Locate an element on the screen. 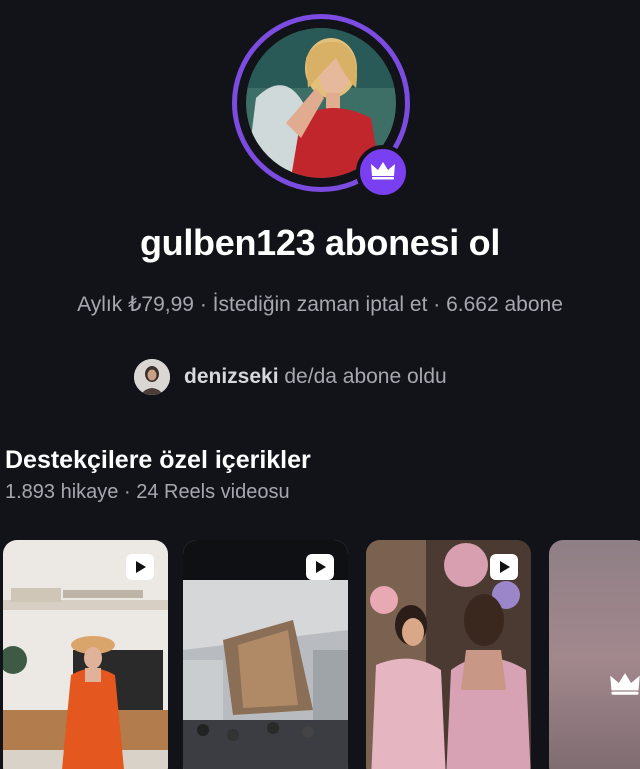 This screenshot has height=769, width=640. subscriber-badge is located at coordinates (383, 172).